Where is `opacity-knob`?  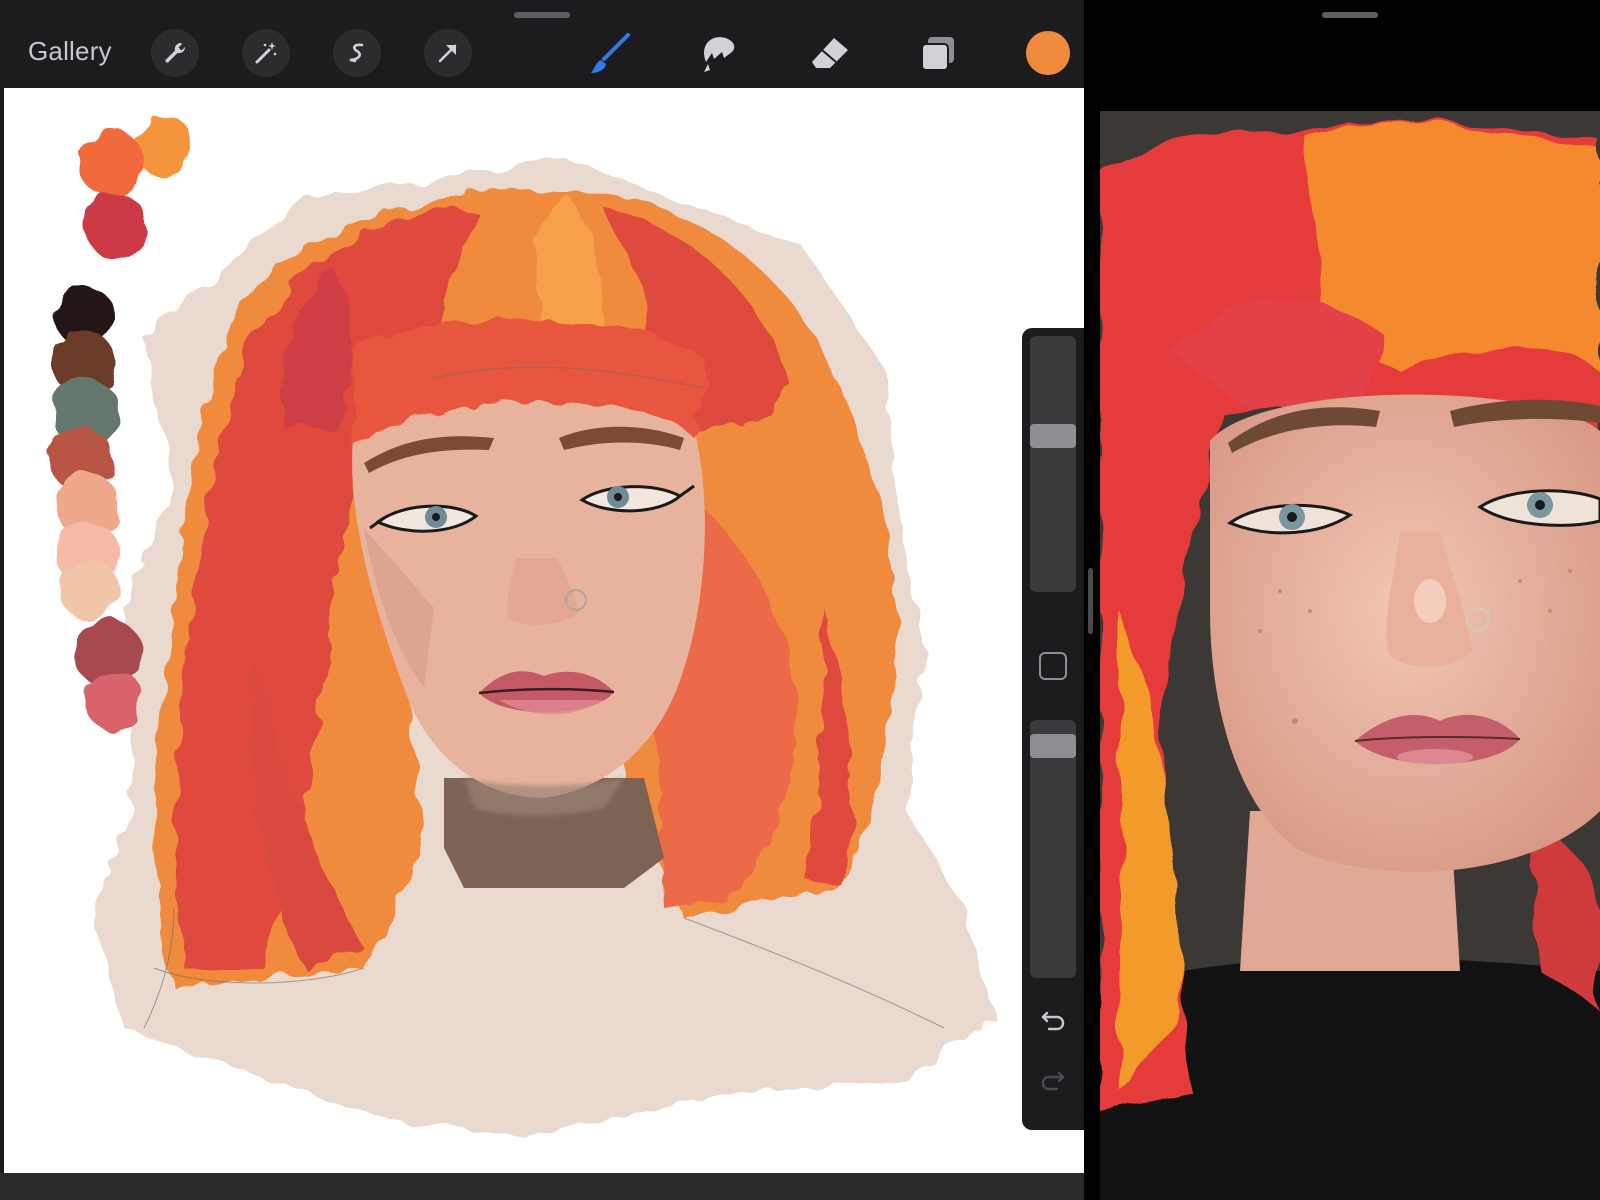 opacity-knob is located at coordinates (1053, 746).